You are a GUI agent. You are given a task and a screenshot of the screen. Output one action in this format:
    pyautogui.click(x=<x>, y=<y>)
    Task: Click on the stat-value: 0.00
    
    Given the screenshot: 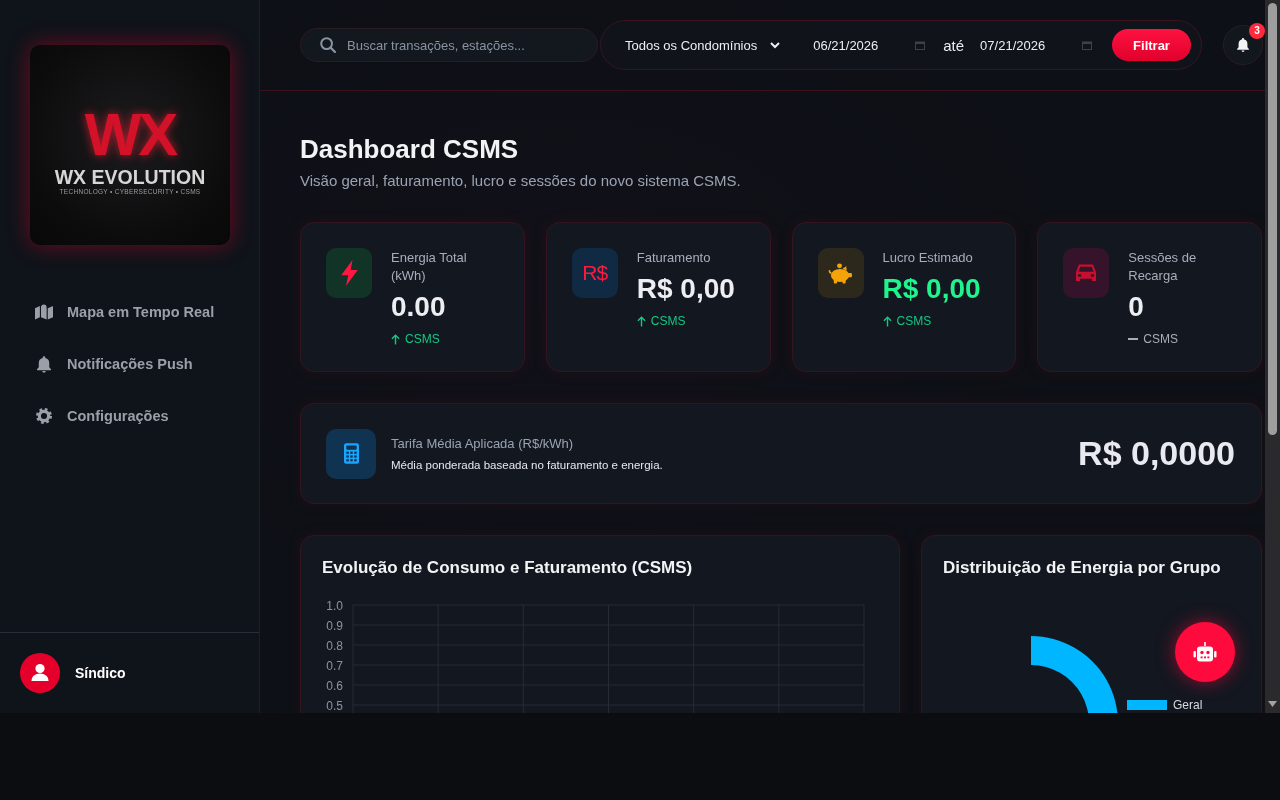 What is the action you would take?
    pyautogui.click(x=418, y=307)
    